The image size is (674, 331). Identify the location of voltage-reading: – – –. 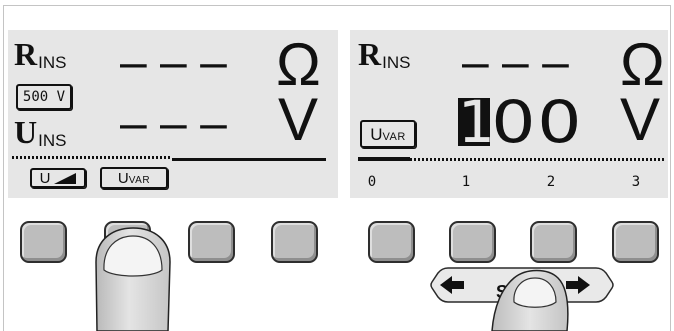
(173, 123).